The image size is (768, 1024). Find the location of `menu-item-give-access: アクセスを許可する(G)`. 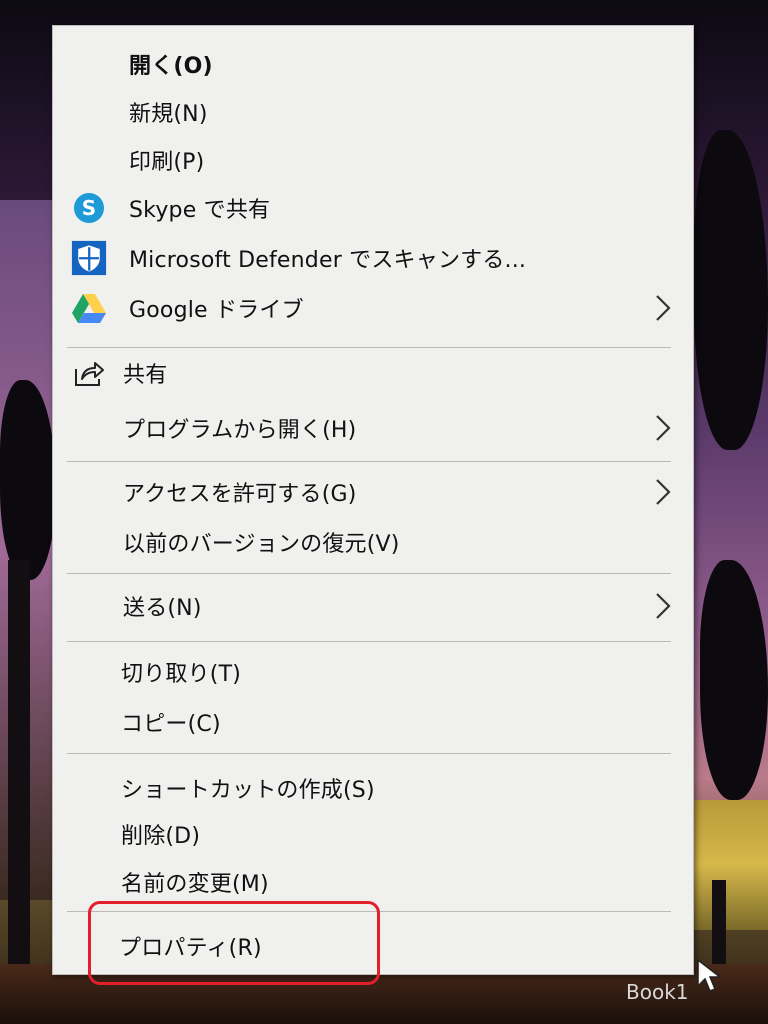

menu-item-give-access: アクセスを許可する(G) is located at coordinates (373, 492).